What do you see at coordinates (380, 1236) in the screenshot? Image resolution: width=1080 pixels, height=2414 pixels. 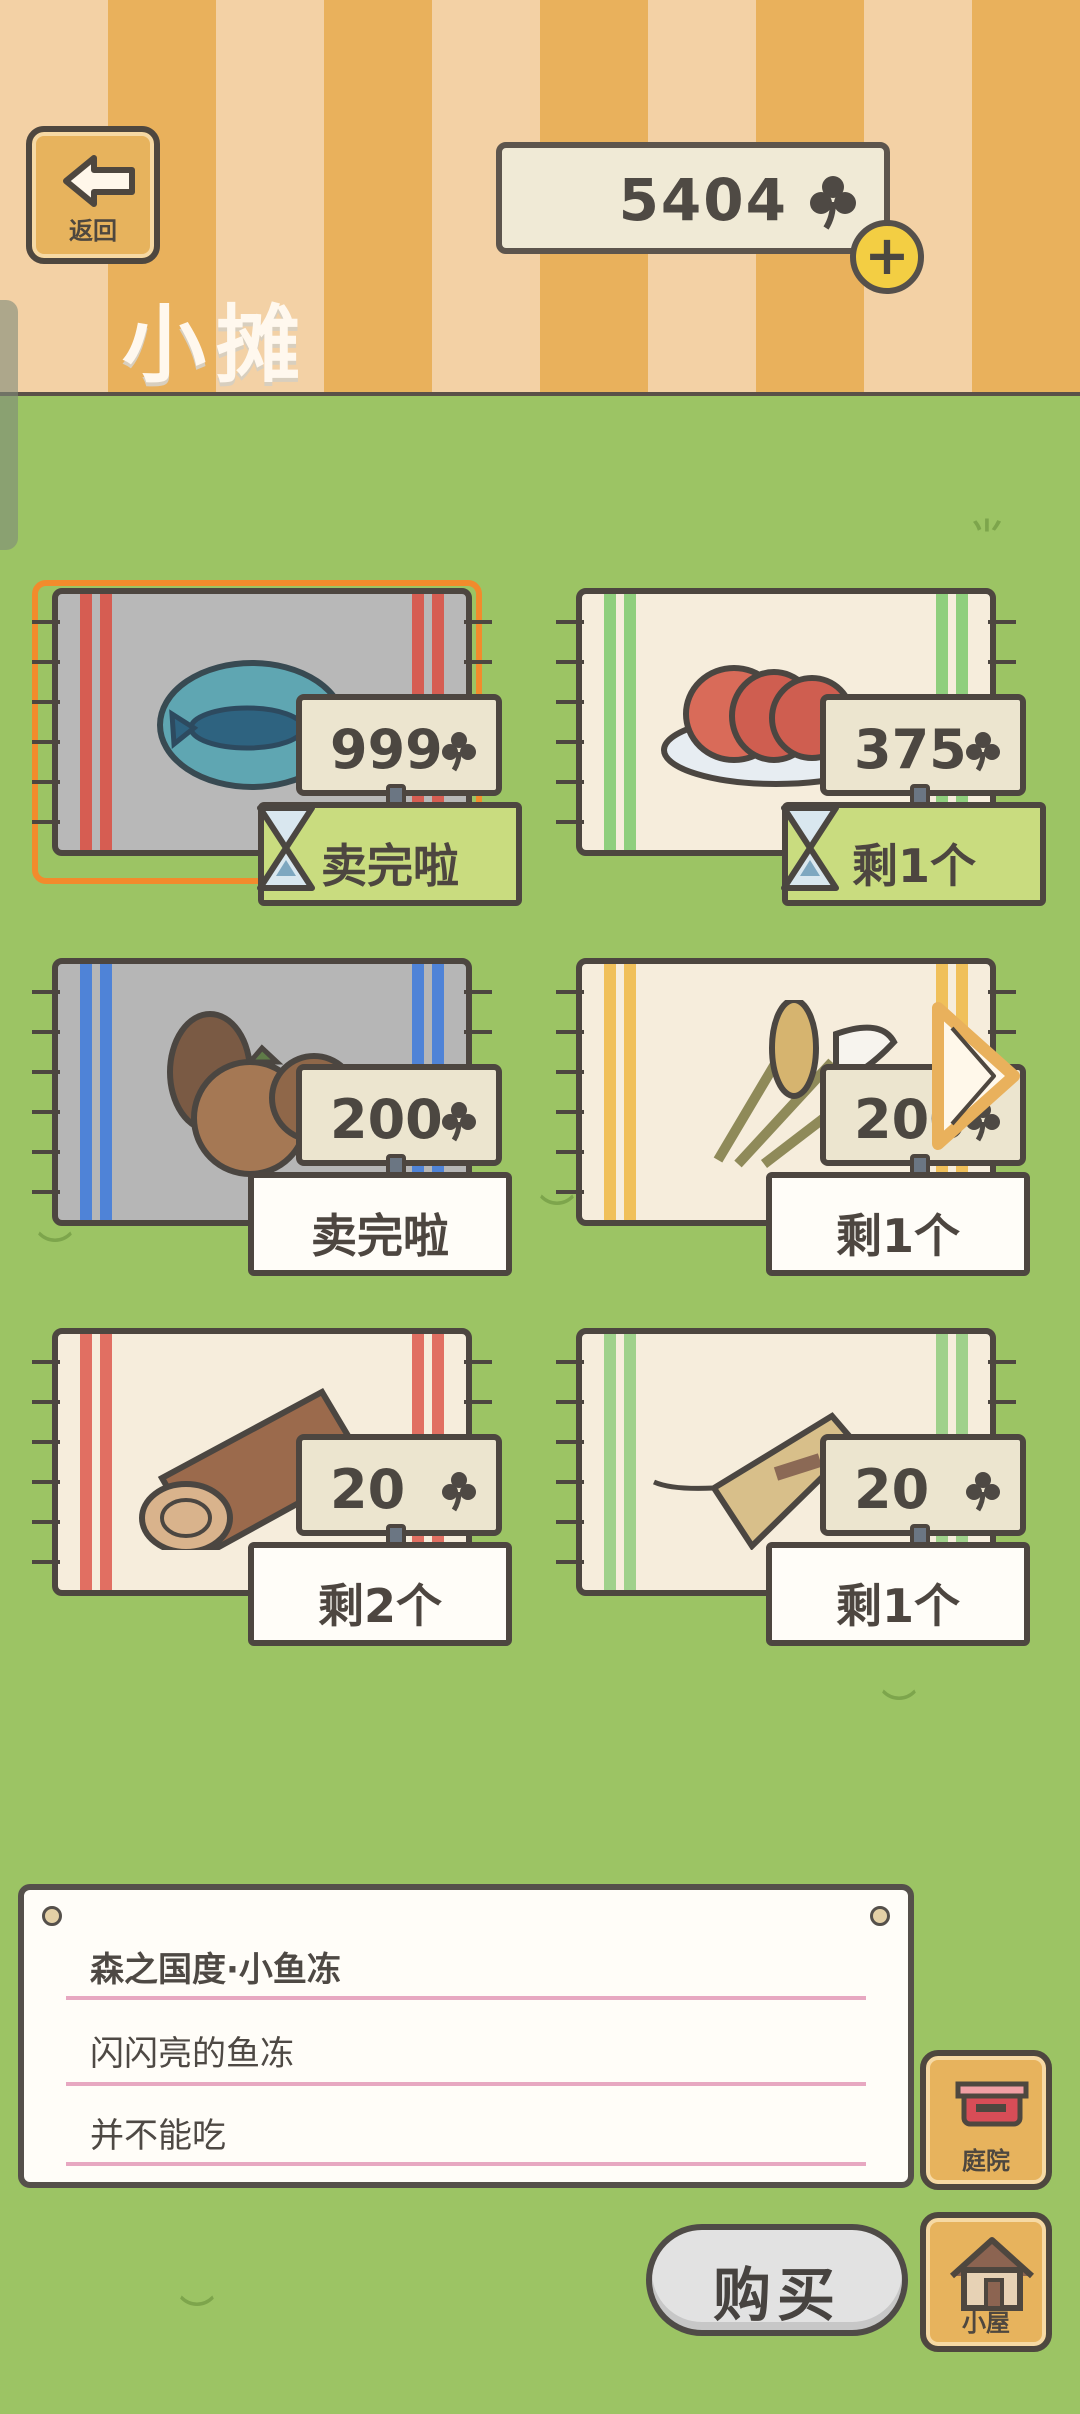 I see `stock-text: 卖完啦` at bounding box center [380, 1236].